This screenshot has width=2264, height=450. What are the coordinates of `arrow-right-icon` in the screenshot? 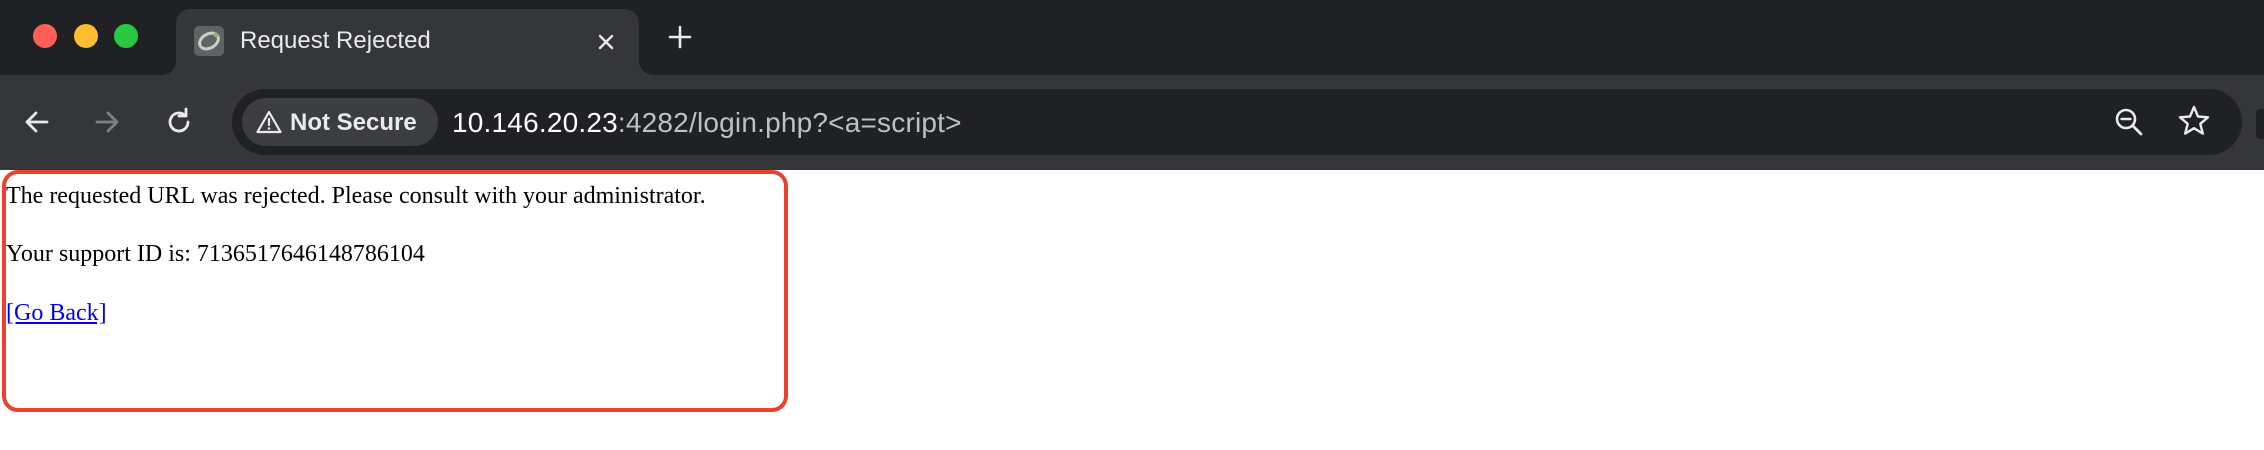 It's located at (107, 122).